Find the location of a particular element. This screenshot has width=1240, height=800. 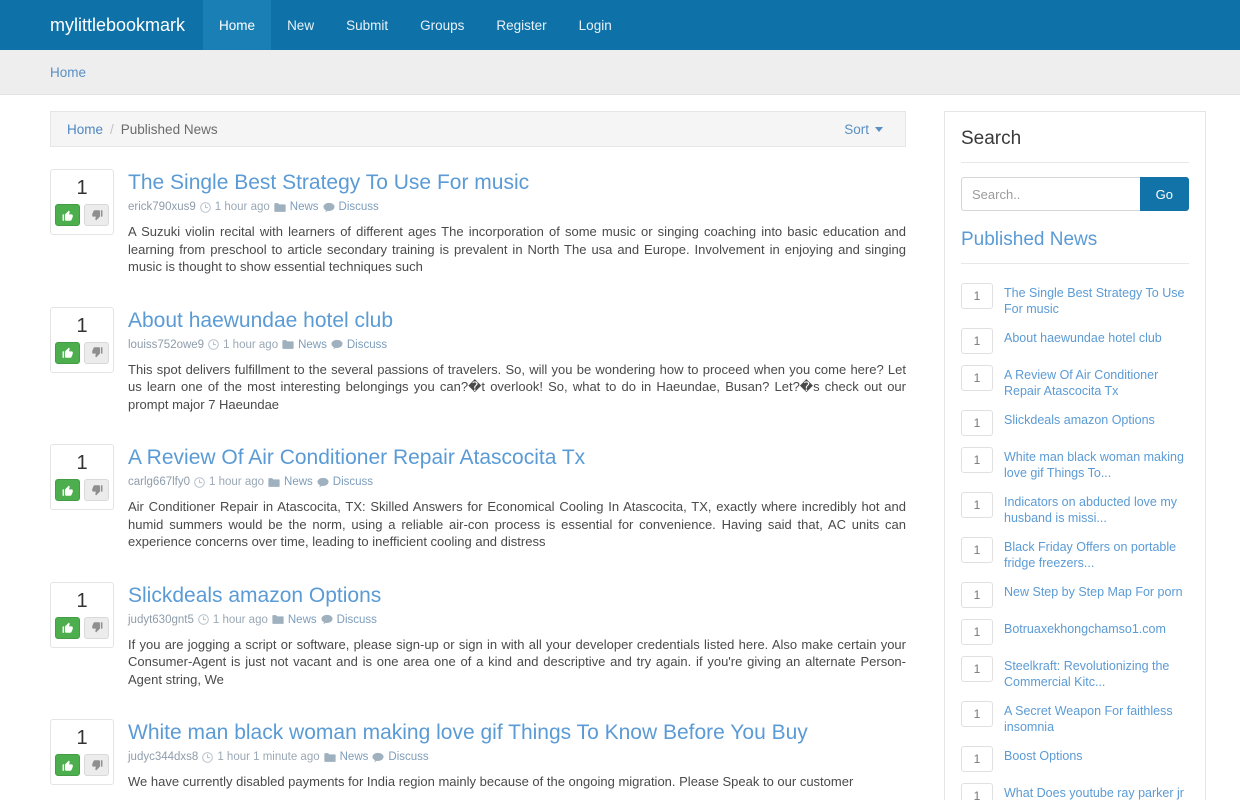

nav-item-submit: Submit is located at coordinates (367, 25).